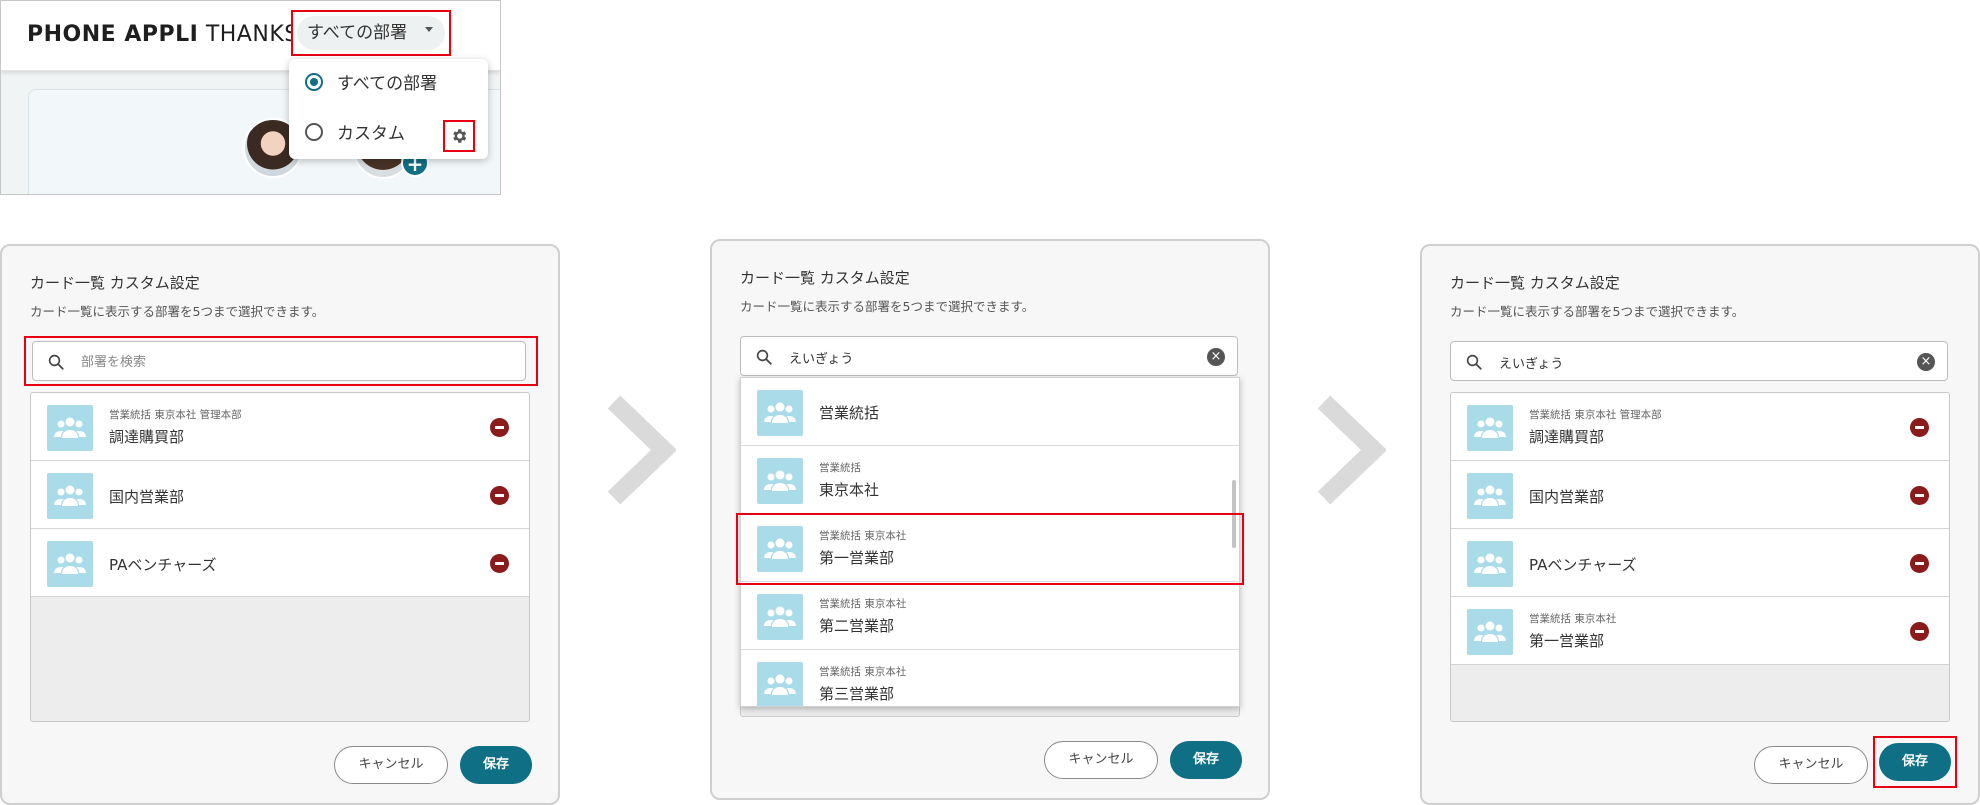 Image resolution: width=1980 pixels, height=805 pixels. I want to click on highlight-frame, so click(990, 549).